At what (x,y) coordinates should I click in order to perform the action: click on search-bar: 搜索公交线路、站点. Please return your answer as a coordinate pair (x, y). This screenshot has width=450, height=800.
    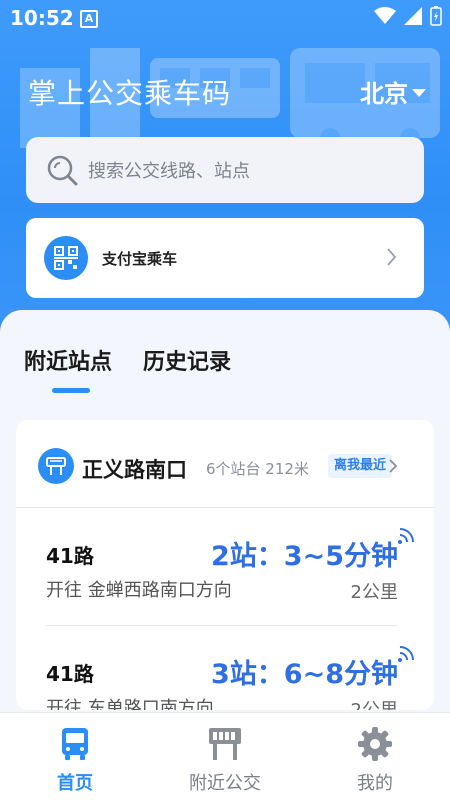
    Looking at the image, I should click on (225, 170).